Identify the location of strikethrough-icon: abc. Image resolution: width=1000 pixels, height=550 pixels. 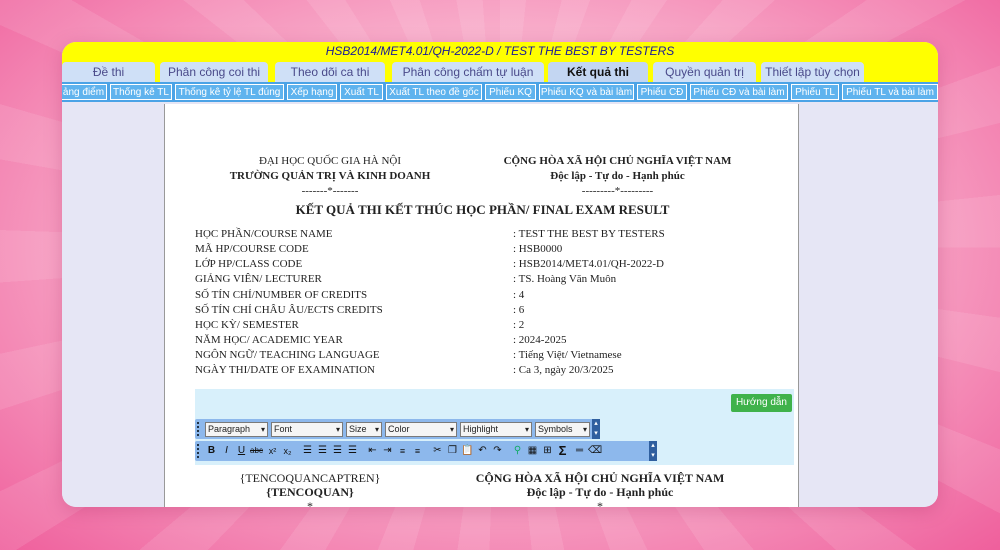
(256, 451).